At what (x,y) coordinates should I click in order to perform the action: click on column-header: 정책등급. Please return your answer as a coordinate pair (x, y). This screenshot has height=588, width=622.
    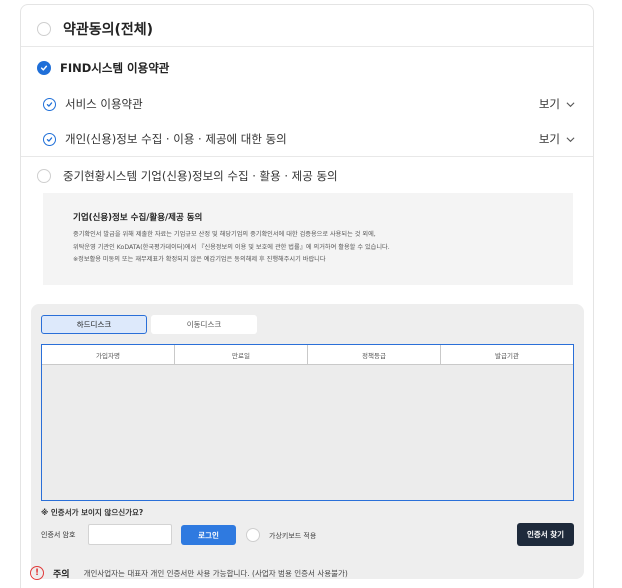
    Looking at the image, I should click on (374, 354).